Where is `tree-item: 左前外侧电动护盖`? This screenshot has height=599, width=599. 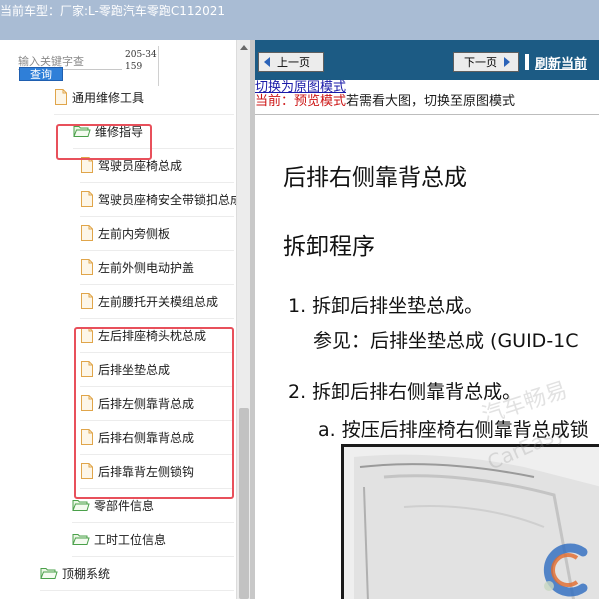
tree-item: 左前外侧电动护盖 is located at coordinates (137, 267).